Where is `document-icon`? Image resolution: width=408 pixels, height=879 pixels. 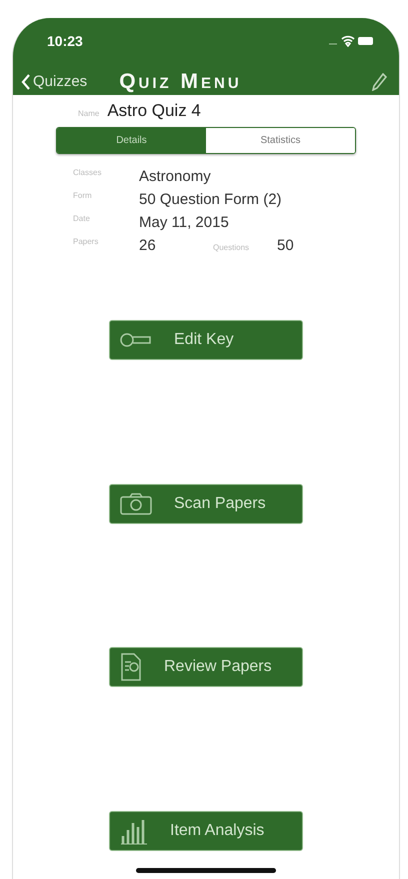 document-icon is located at coordinates (131, 667).